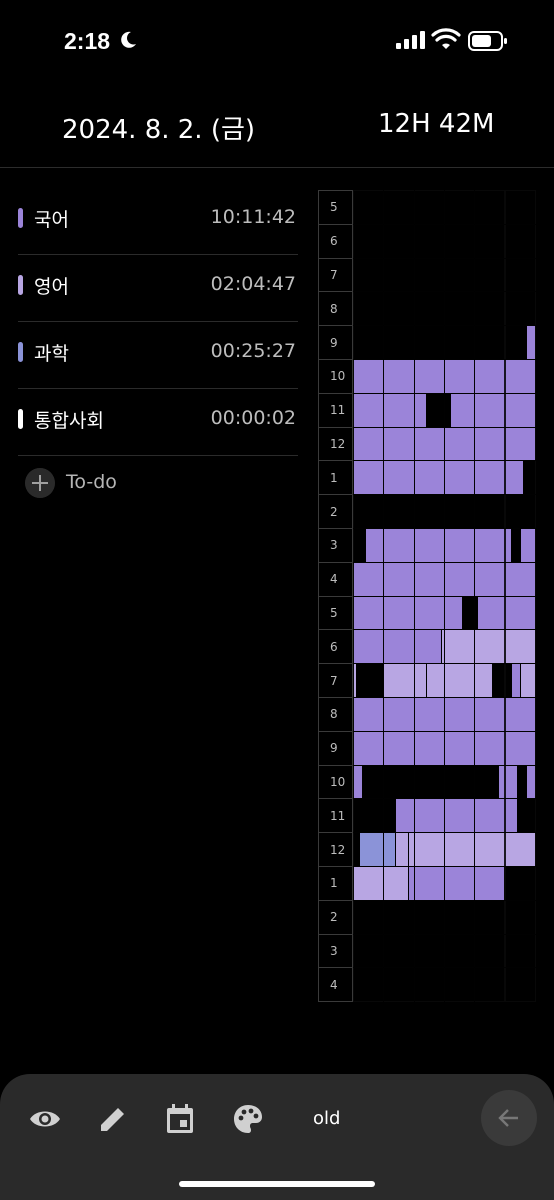 The width and height of the screenshot is (554, 1200). I want to click on back-button, so click(509, 1118).